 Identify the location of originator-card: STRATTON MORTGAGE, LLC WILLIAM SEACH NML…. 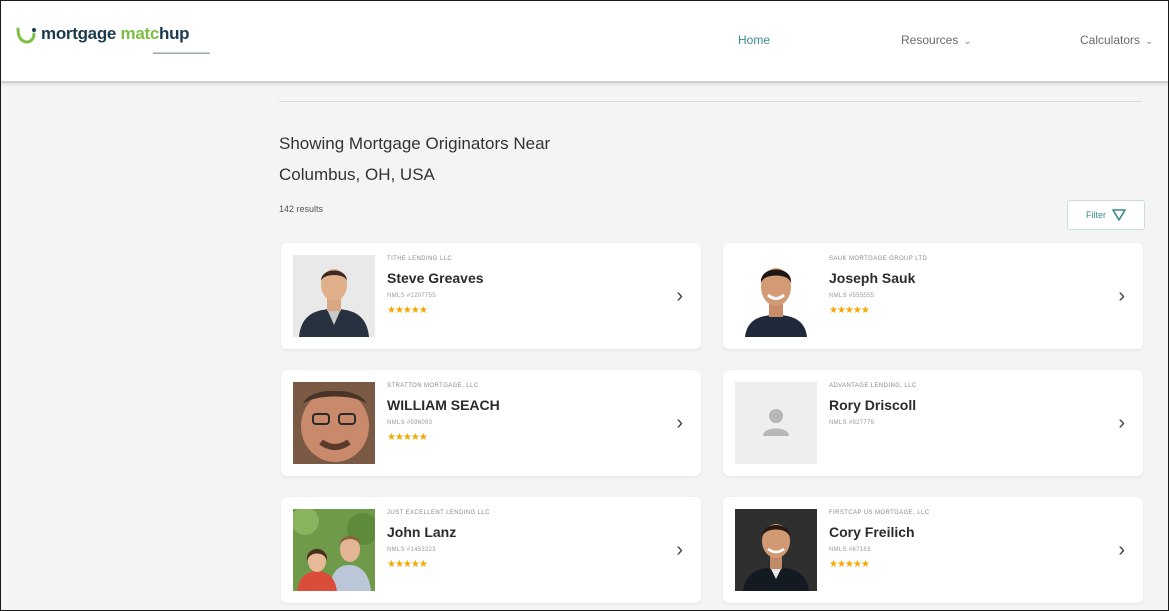
(491, 423).